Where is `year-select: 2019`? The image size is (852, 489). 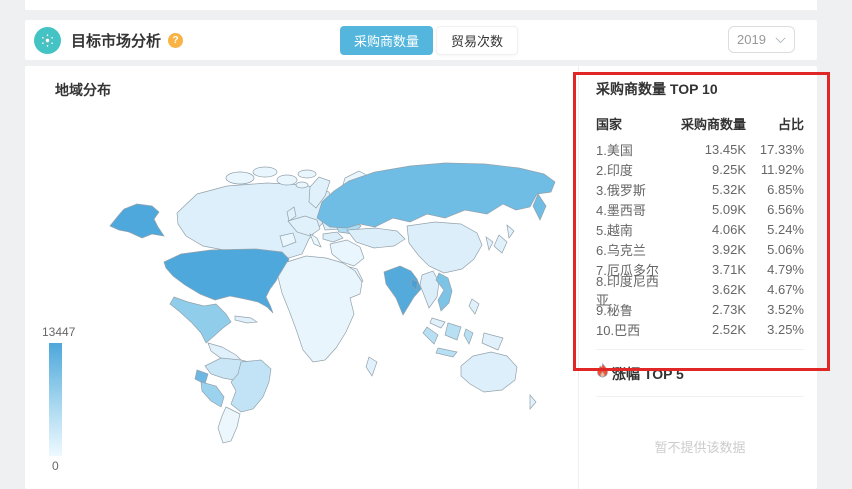
year-select: 2019 is located at coordinates (761, 39).